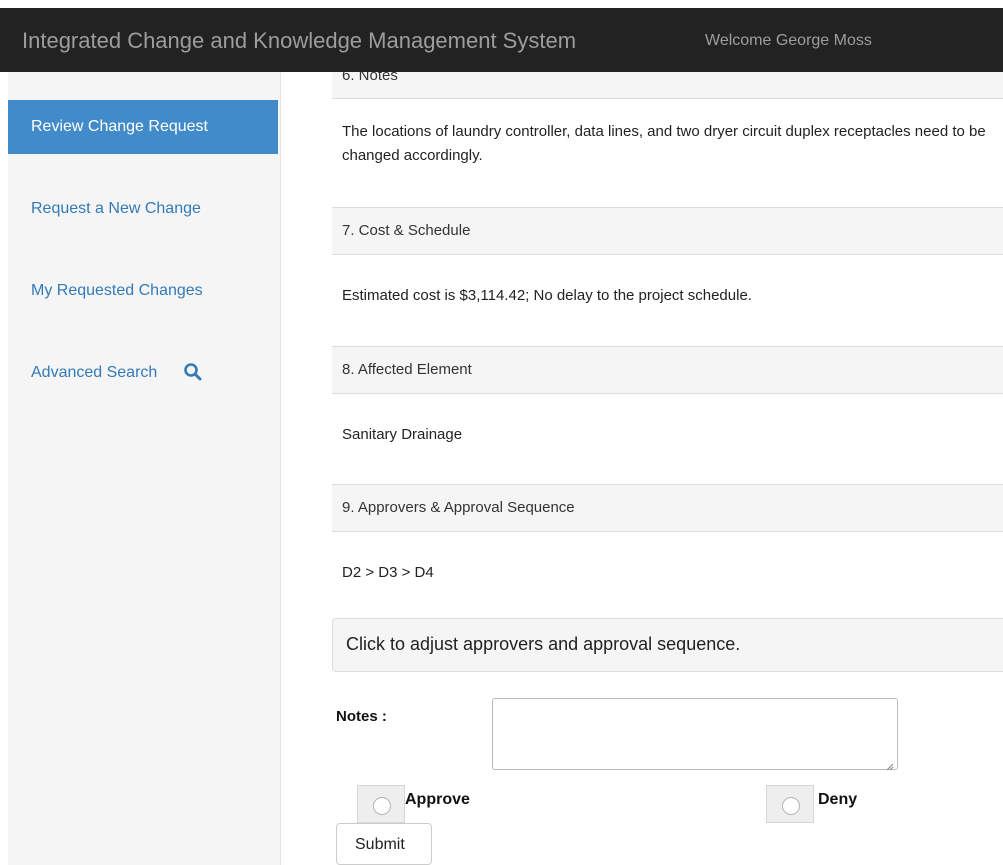  I want to click on submit-button: Submit, so click(384, 844).